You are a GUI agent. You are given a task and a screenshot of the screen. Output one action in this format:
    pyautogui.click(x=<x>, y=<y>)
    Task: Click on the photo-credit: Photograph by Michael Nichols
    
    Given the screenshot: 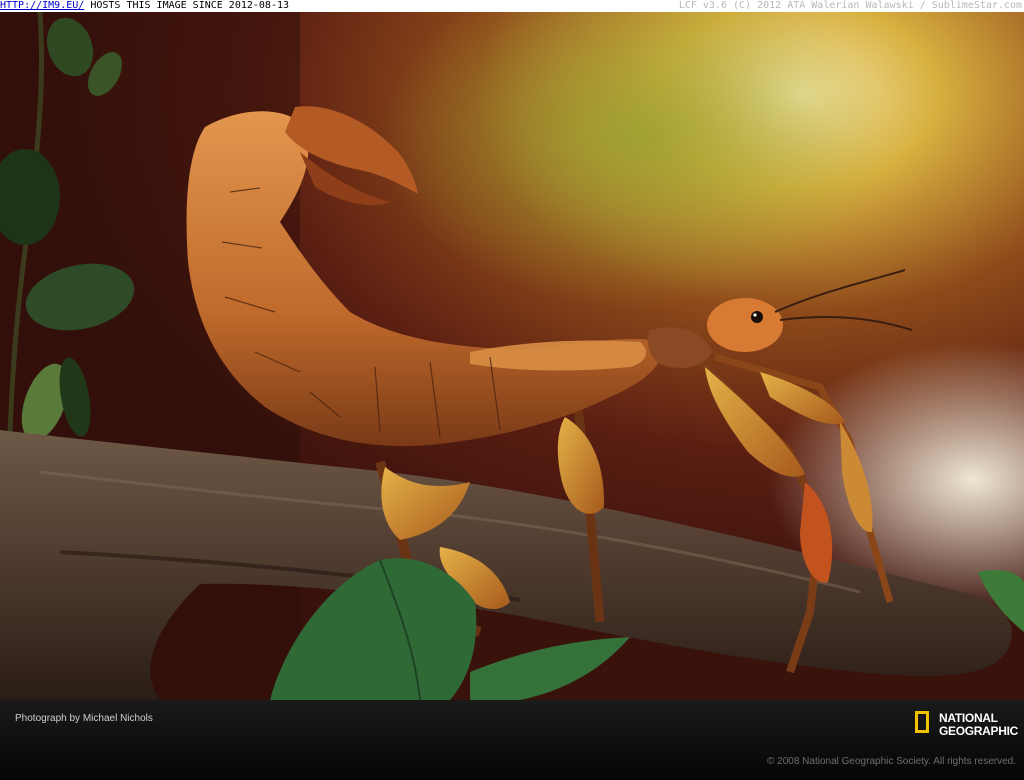 What is the action you would take?
    pyautogui.click(x=84, y=718)
    